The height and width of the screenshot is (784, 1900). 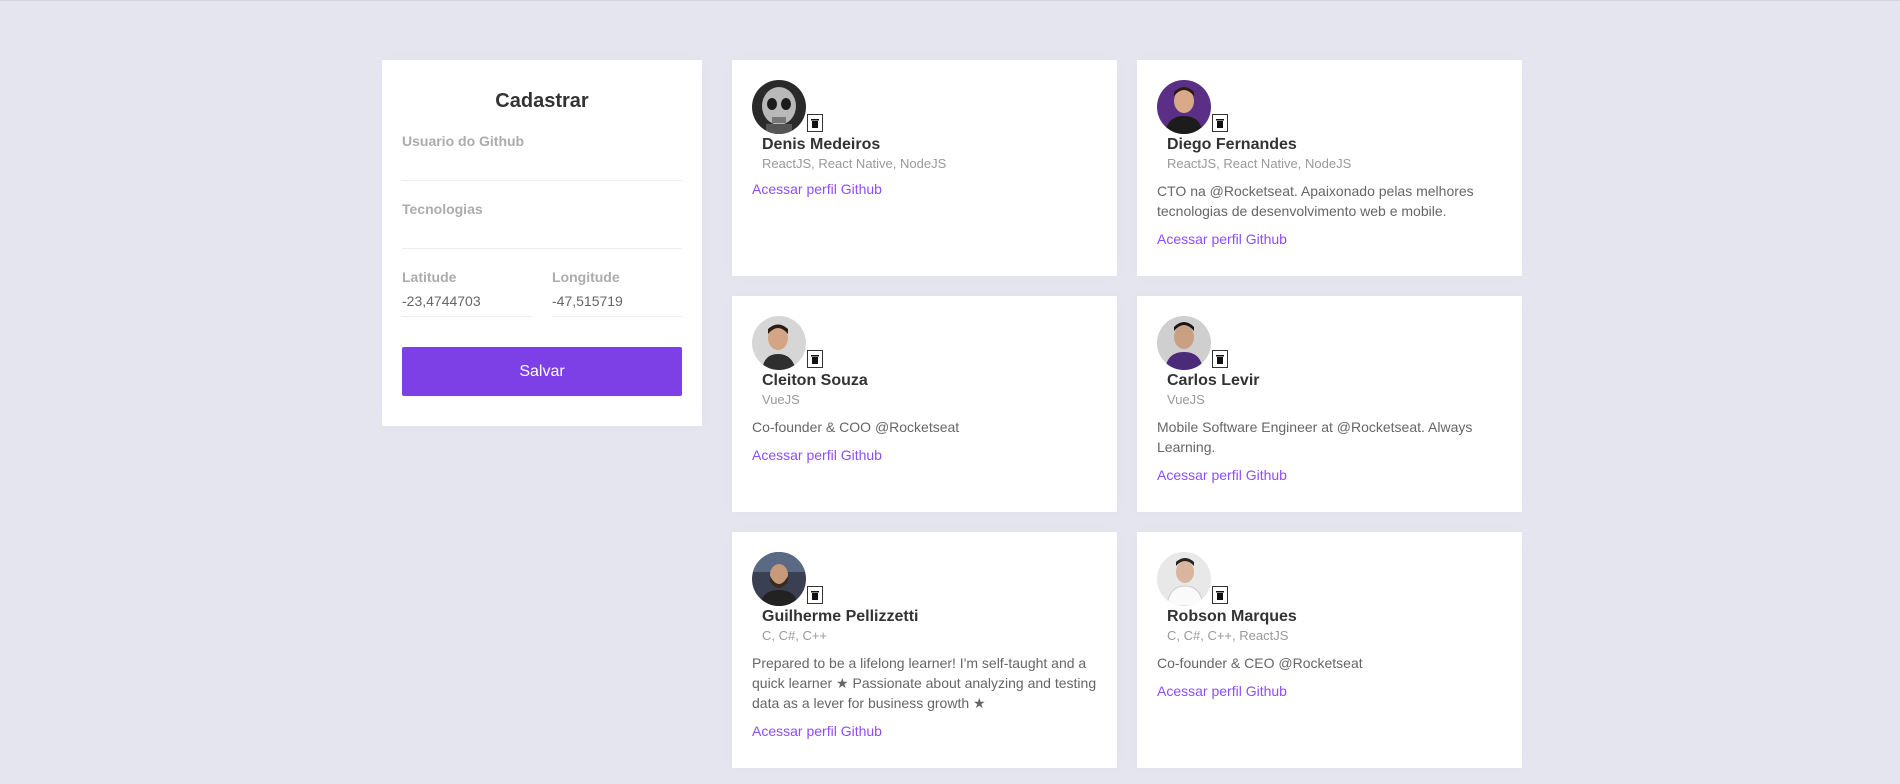 I want to click on longitude-label: Longitude, so click(x=586, y=277).